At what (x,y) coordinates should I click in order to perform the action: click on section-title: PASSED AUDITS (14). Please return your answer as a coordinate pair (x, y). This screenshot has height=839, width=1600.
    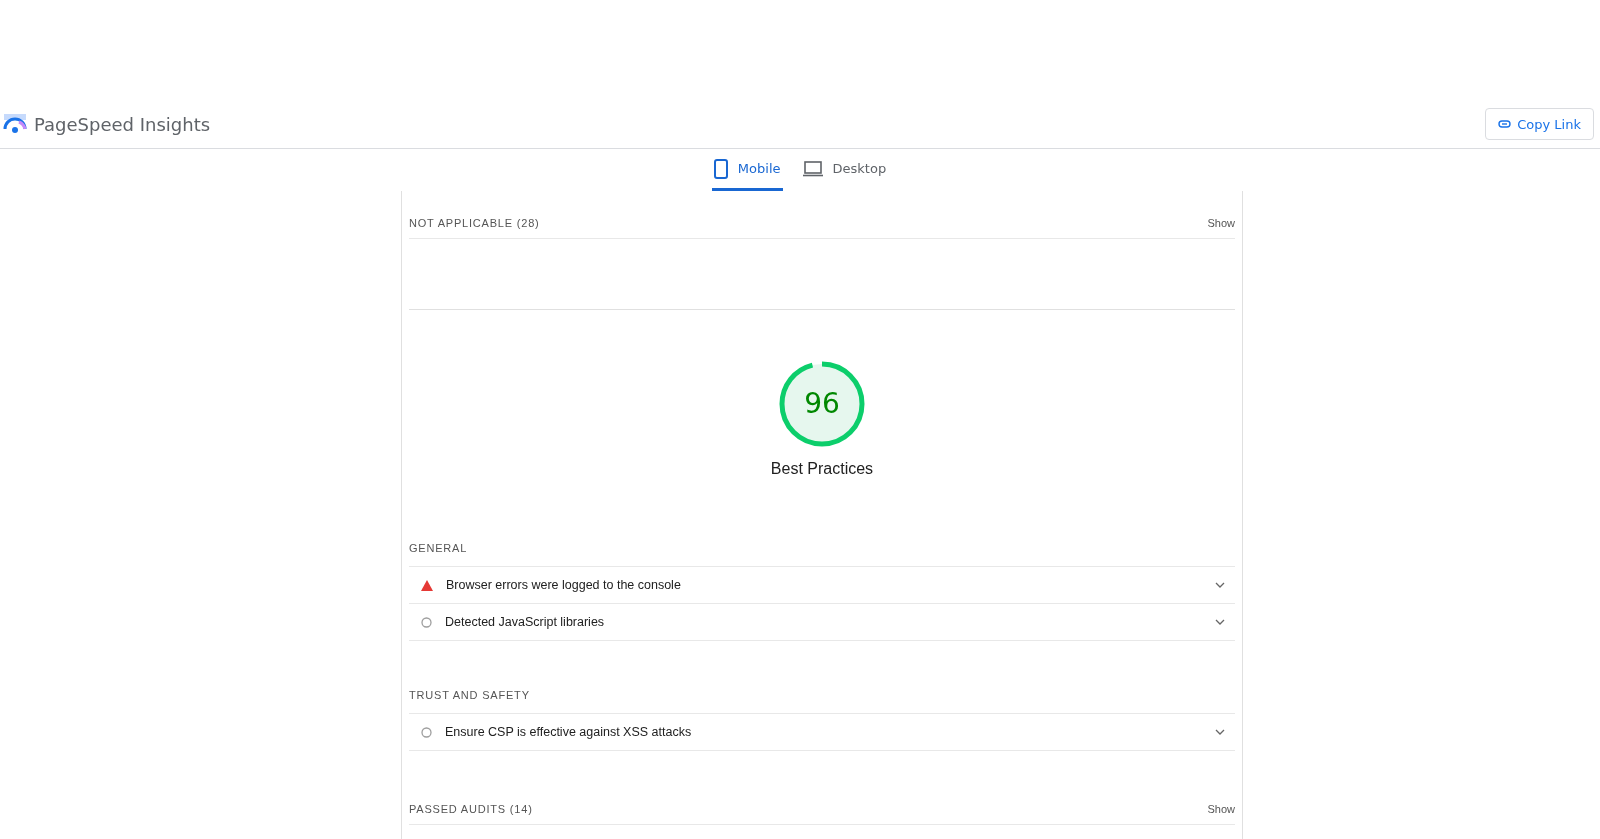
    Looking at the image, I should click on (471, 809).